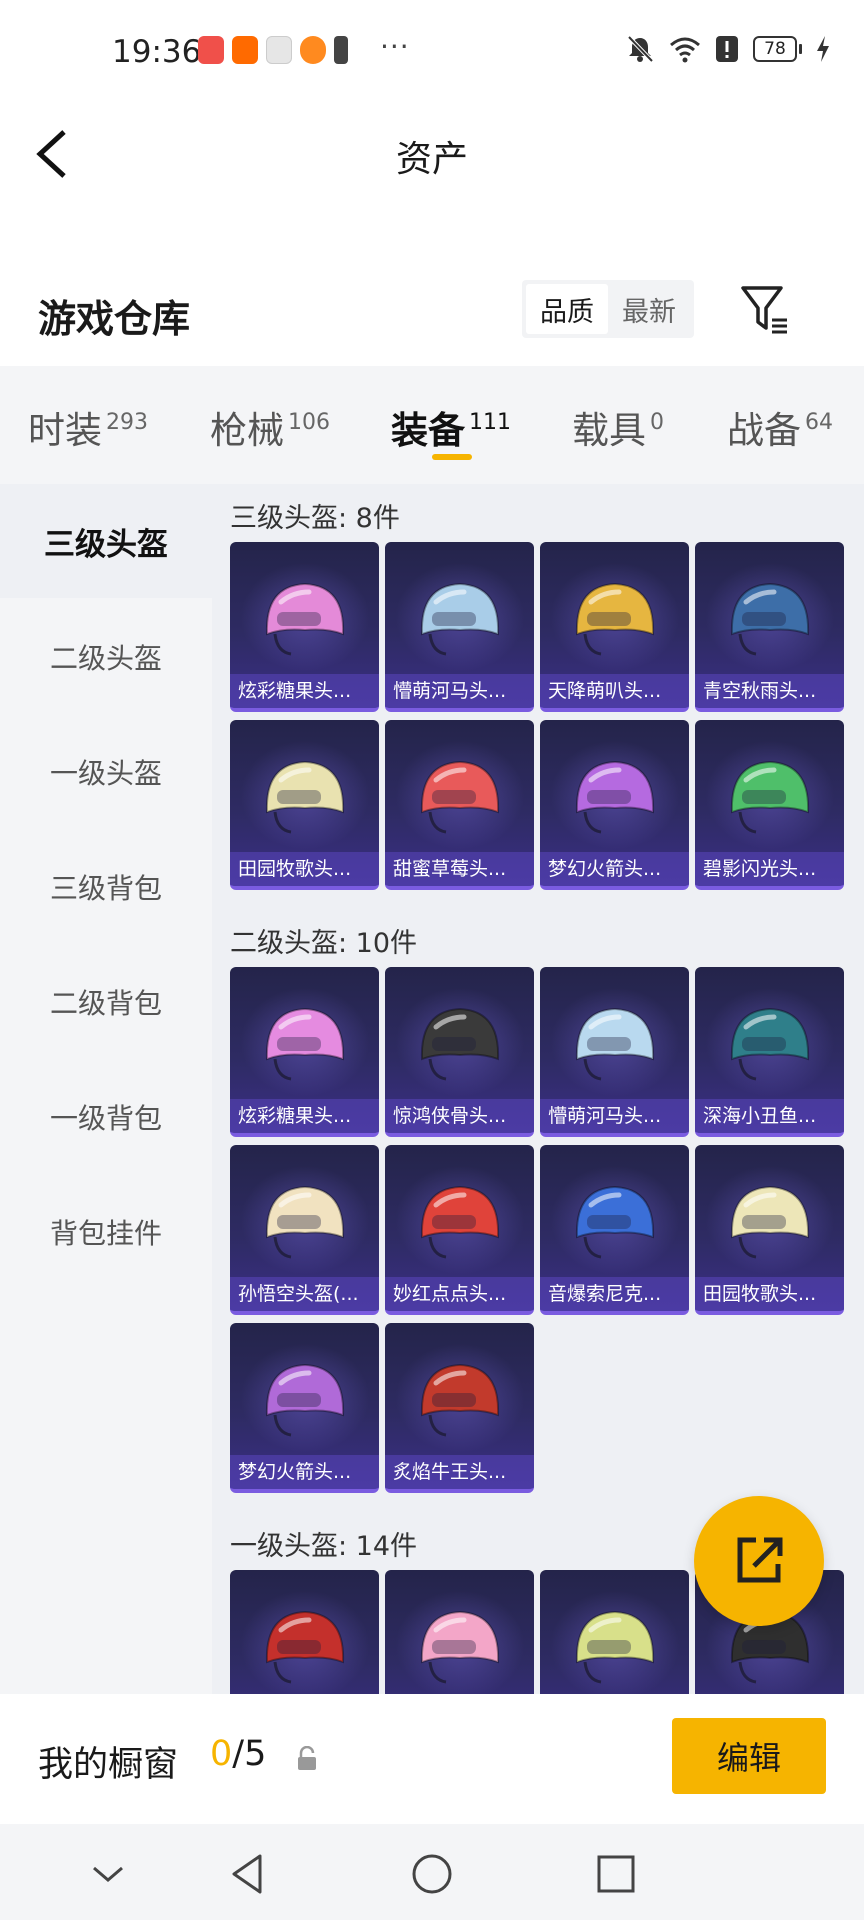 The image size is (864, 1920). I want to click on section-title: 一级头盔: 14件, so click(324, 1546).